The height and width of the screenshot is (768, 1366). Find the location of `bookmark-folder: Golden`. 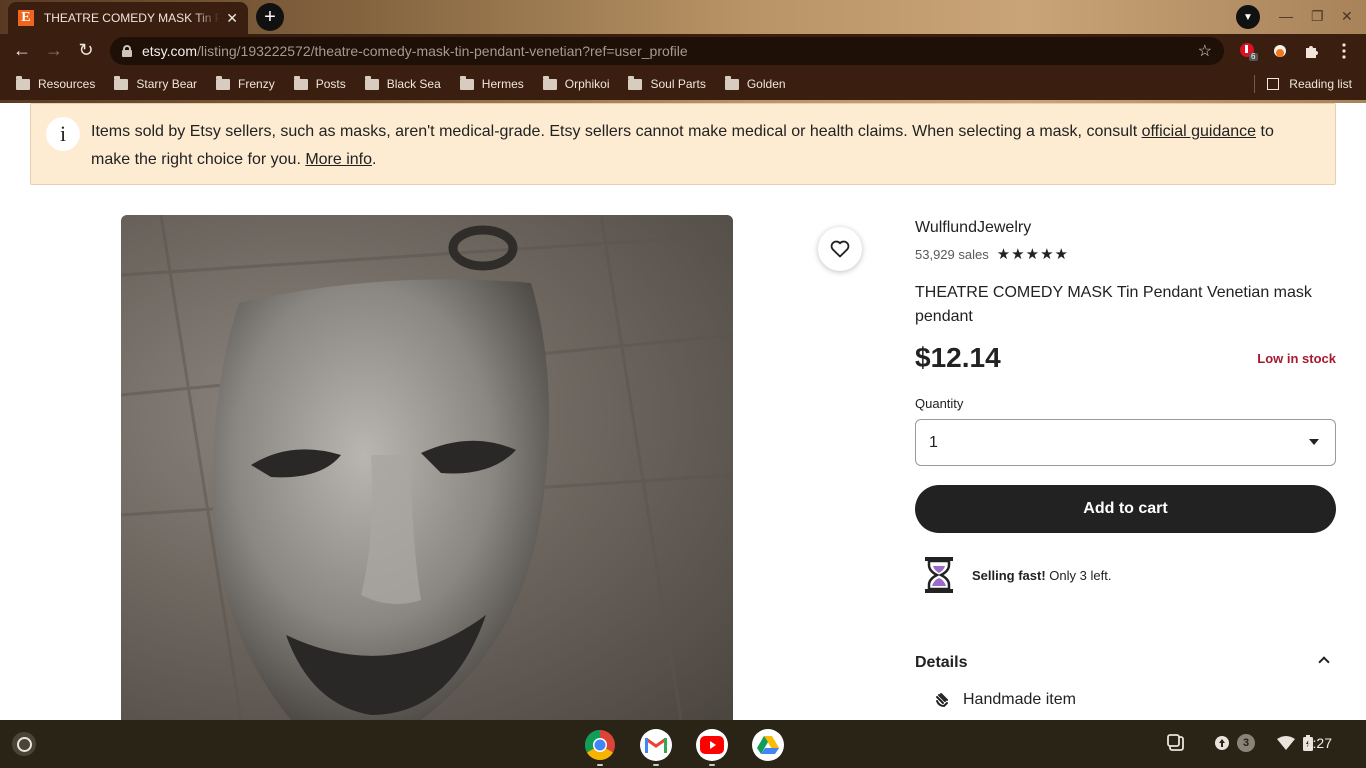

bookmark-folder: Golden is located at coordinates (755, 83).